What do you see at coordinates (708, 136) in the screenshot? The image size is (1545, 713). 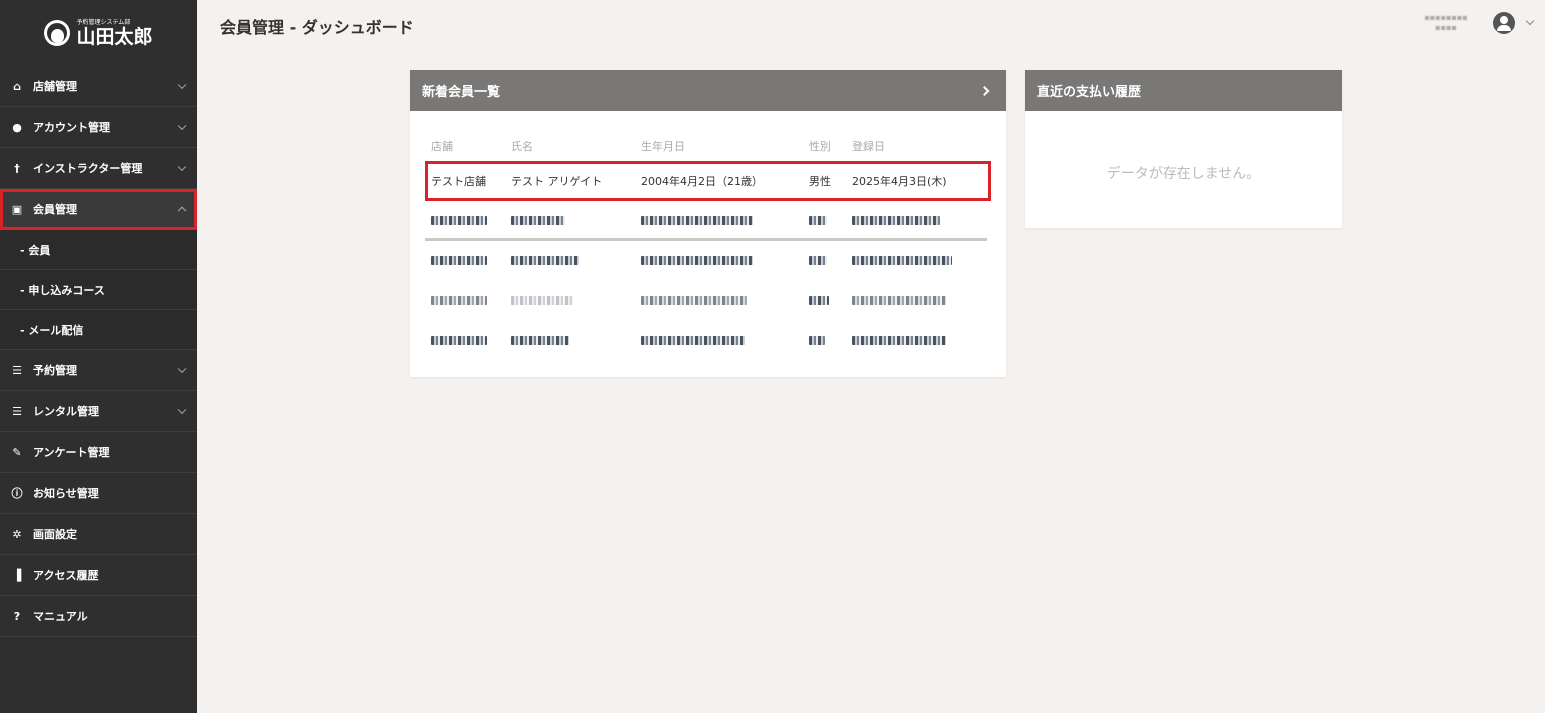 I see `table-header: 店舗 氏名 生年月日 性別 登録日` at bounding box center [708, 136].